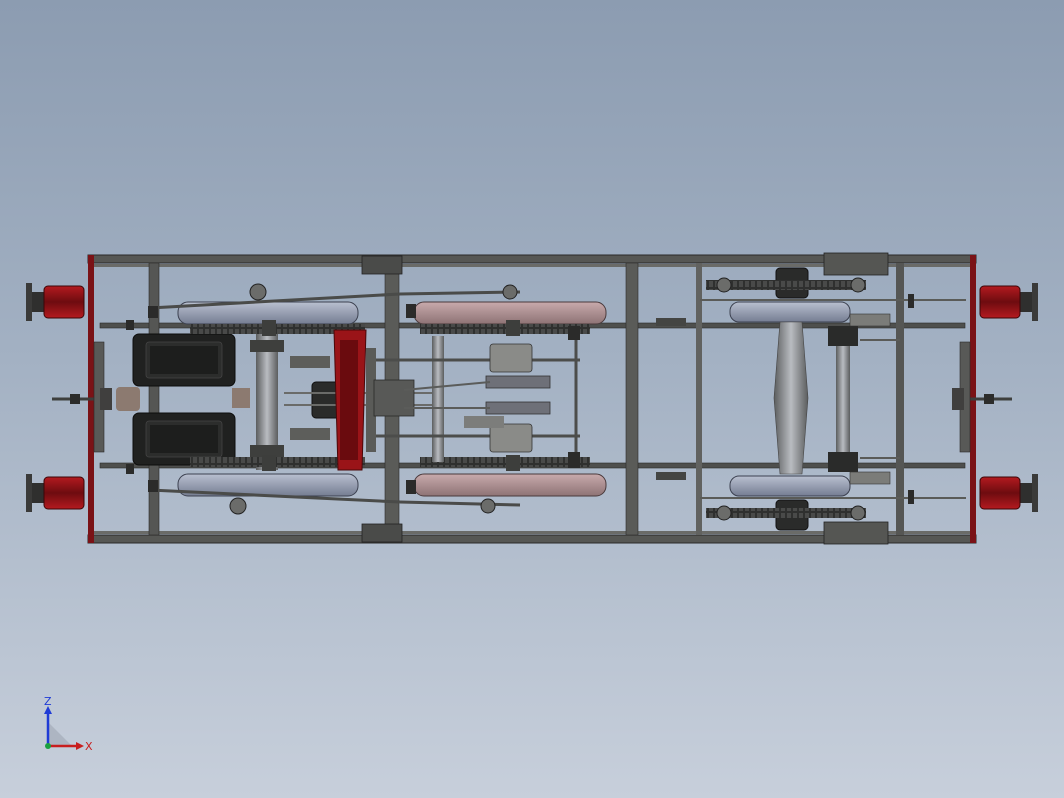  Describe the element at coordinates (60, 734) in the screenshot. I see `triad-plane` at that location.